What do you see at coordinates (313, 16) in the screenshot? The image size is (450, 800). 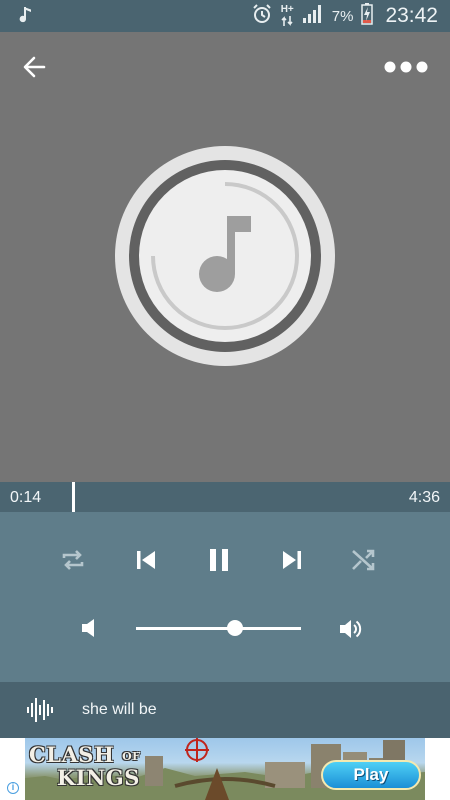 I see `signal-icon` at bounding box center [313, 16].